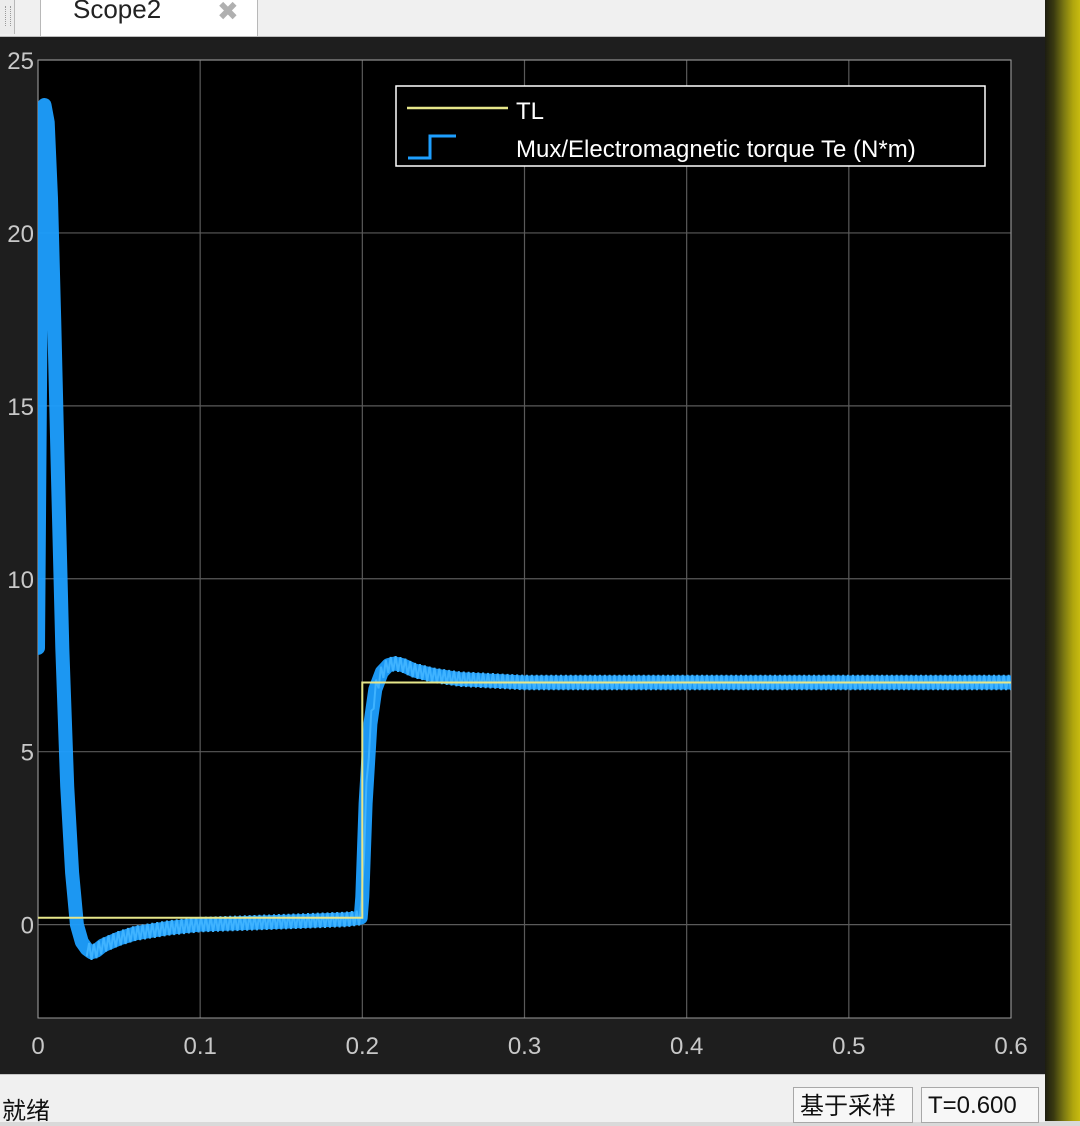  I want to click on close-icon: ✖, so click(228, 13).